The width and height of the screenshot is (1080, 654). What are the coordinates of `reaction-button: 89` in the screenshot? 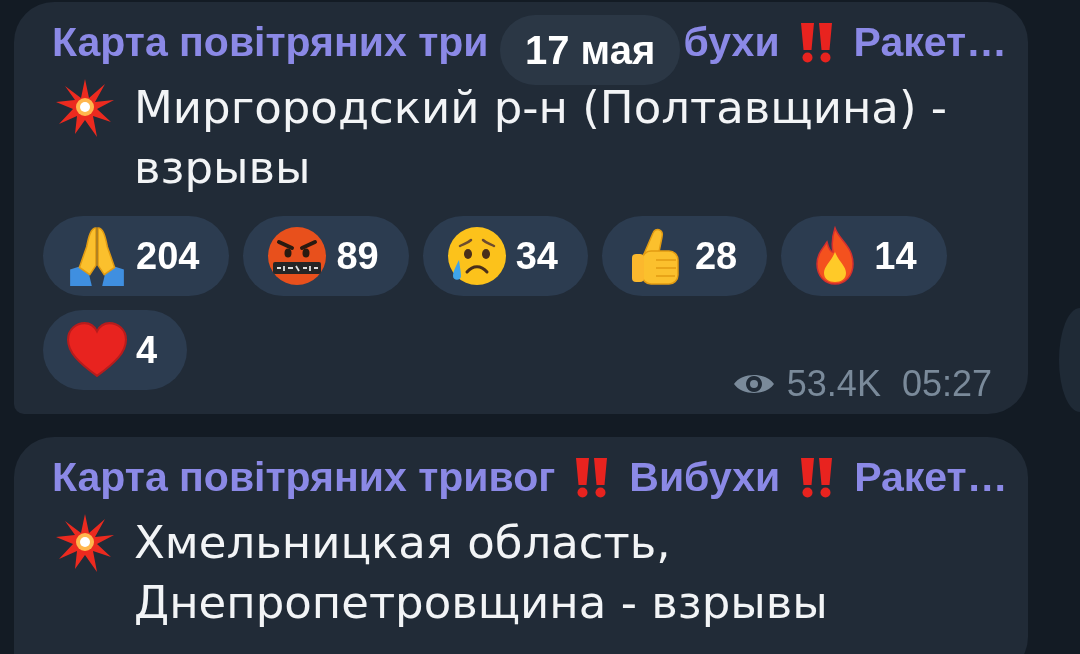 It's located at (326, 256).